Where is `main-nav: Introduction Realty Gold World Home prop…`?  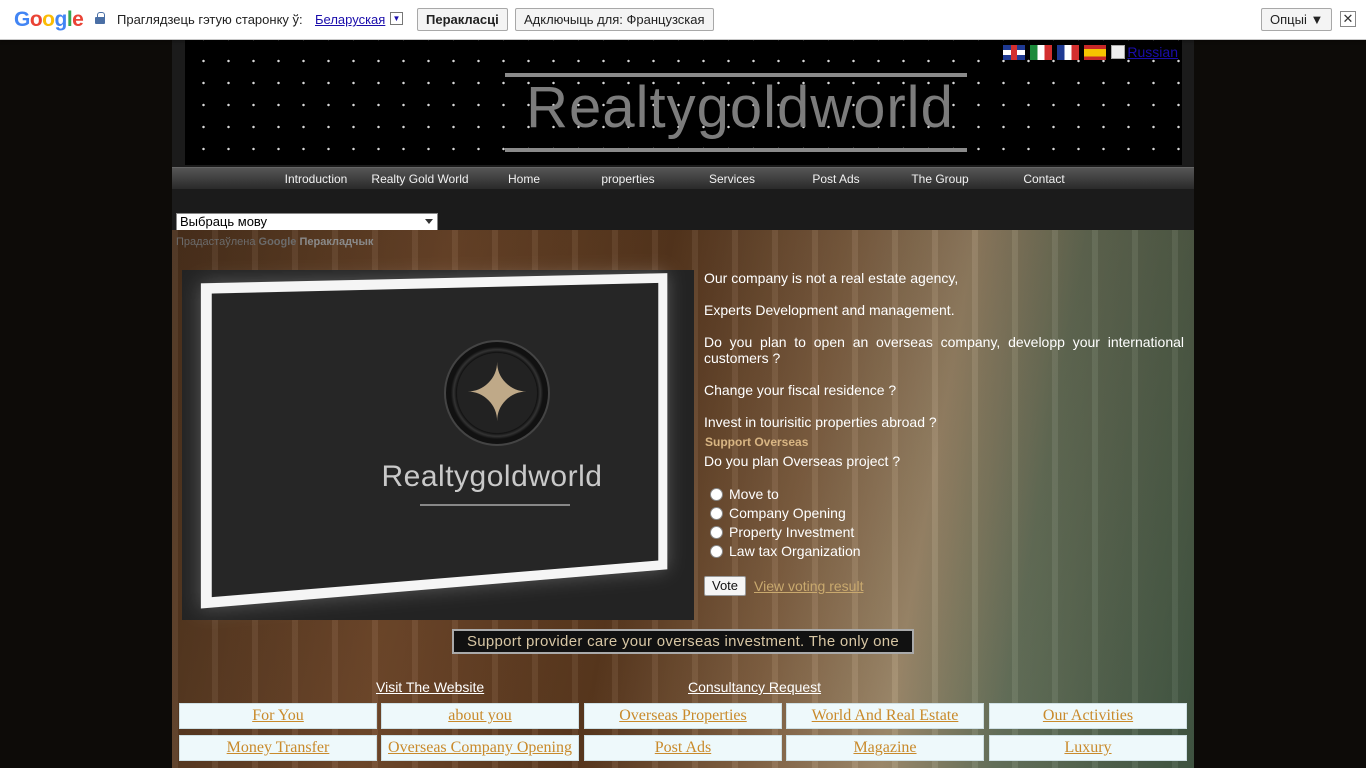
main-nav: Introduction Realty Gold World Home prop… is located at coordinates (683, 178).